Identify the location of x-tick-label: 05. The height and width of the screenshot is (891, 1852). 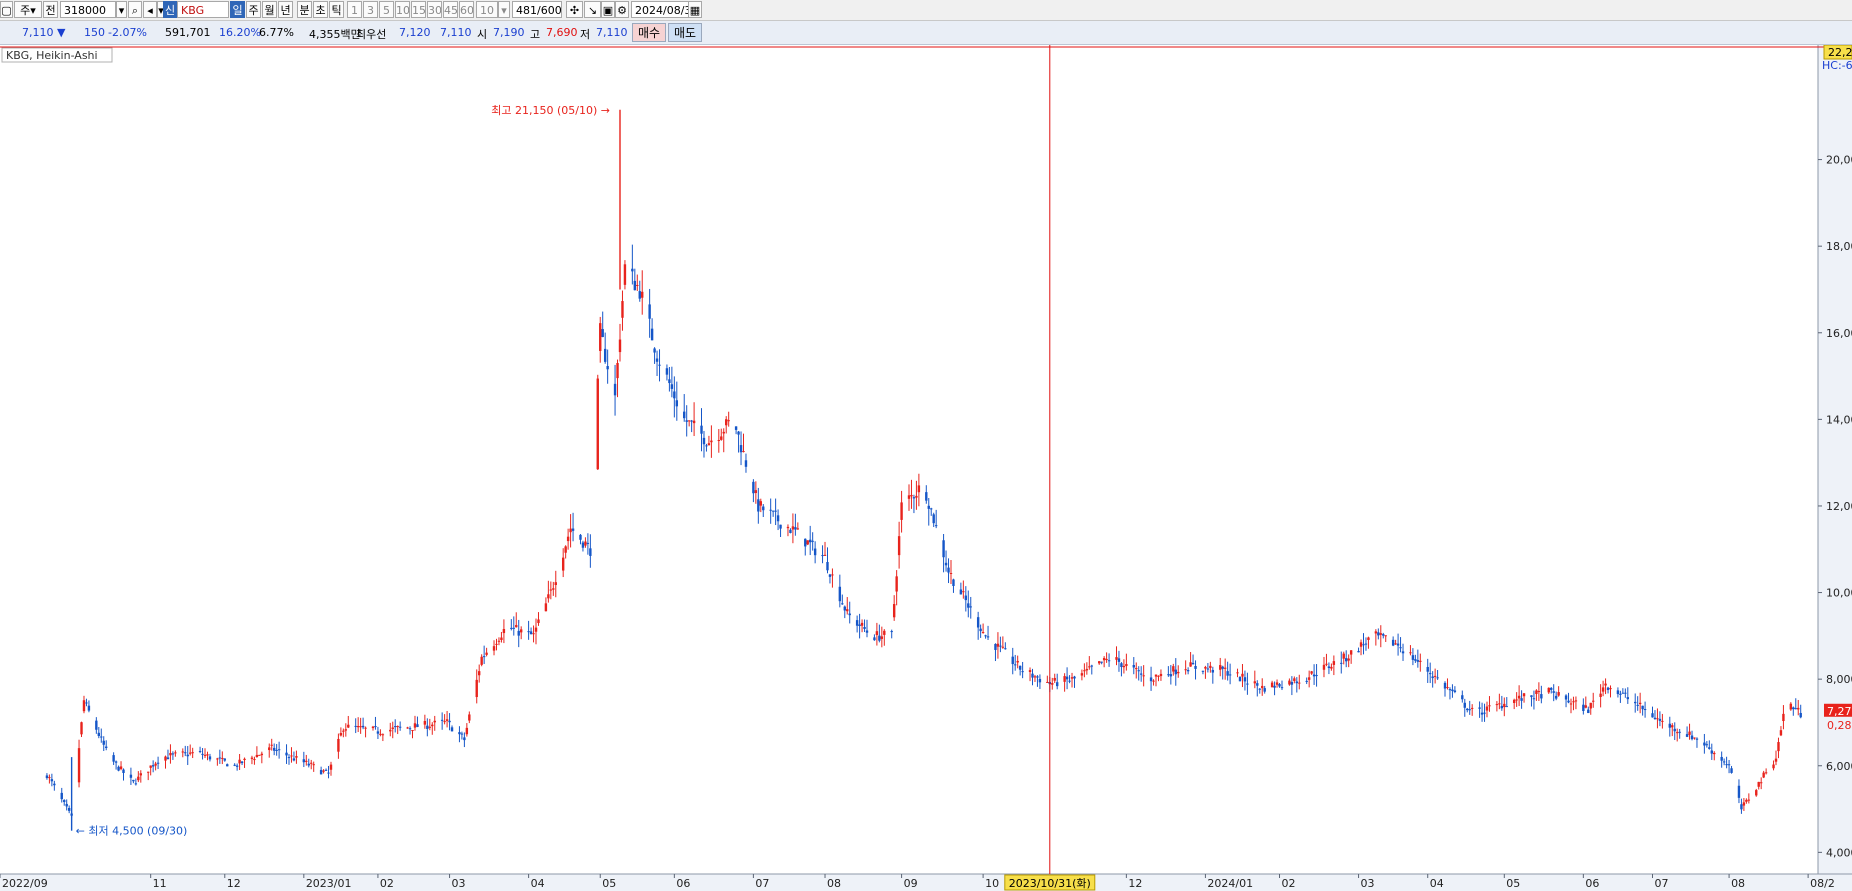
(1513, 883).